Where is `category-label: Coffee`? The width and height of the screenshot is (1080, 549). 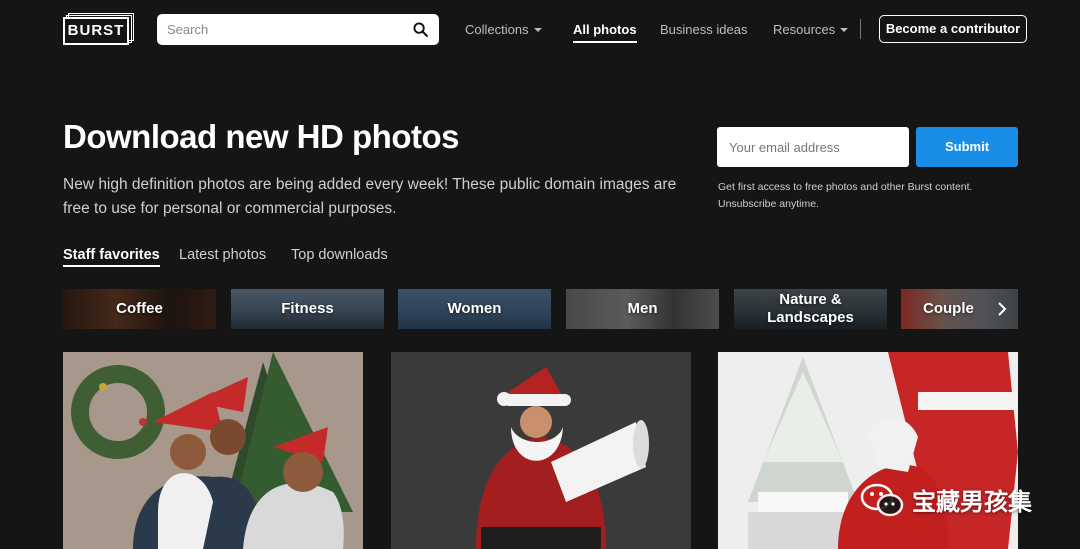
category-label: Coffee is located at coordinates (139, 308).